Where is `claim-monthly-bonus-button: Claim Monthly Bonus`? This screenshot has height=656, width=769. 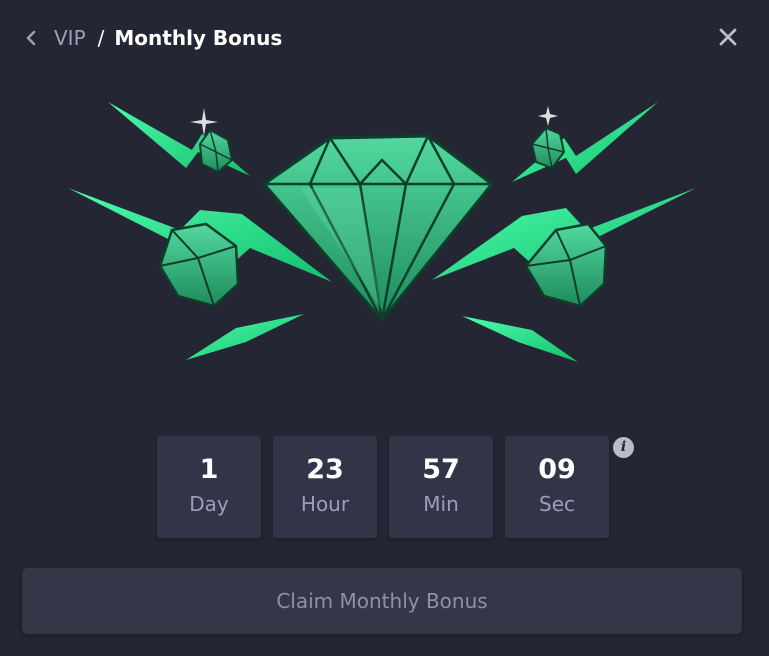
claim-monthly-bonus-button: Claim Monthly Bonus is located at coordinates (382, 601).